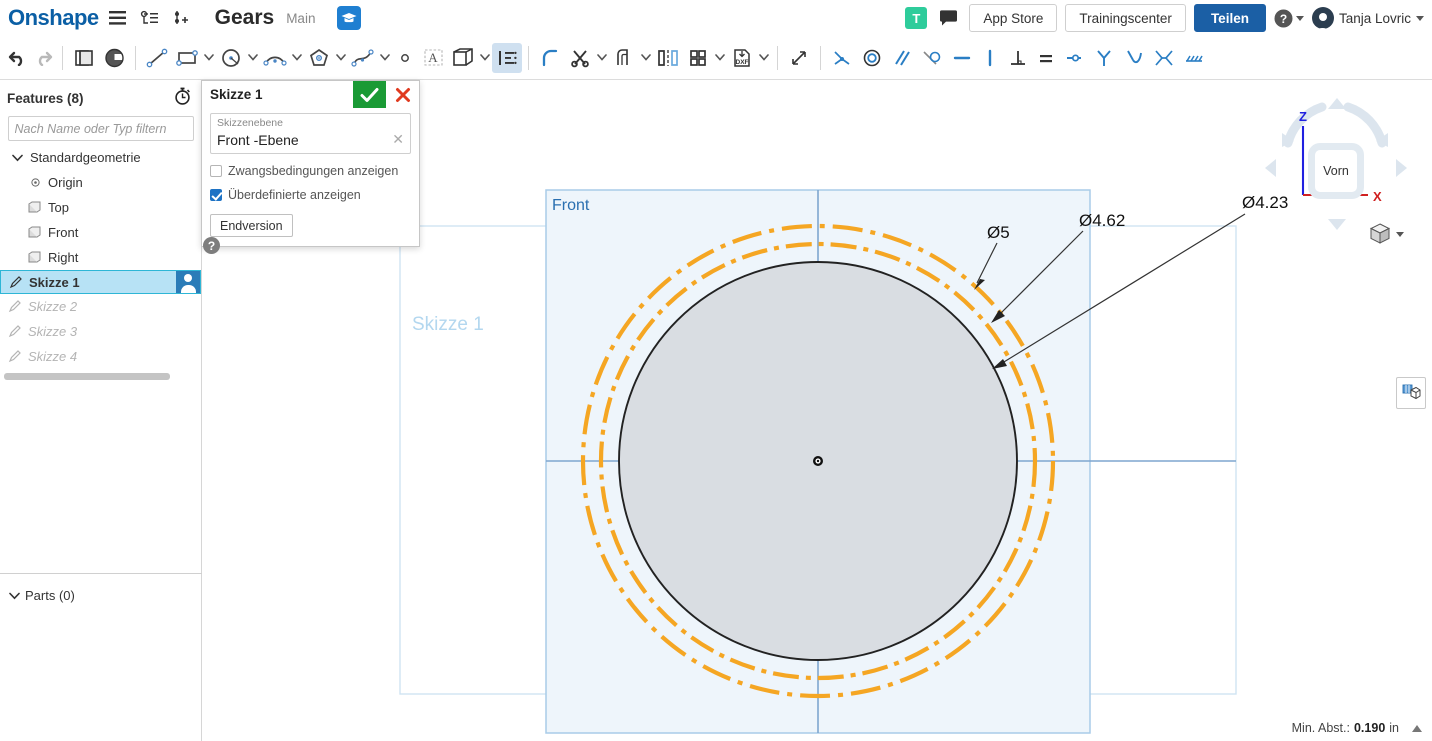 Image resolution: width=1432 pixels, height=741 pixels. Describe the element at coordinates (182, 18) in the screenshot. I see `insert-version-icon` at that location.